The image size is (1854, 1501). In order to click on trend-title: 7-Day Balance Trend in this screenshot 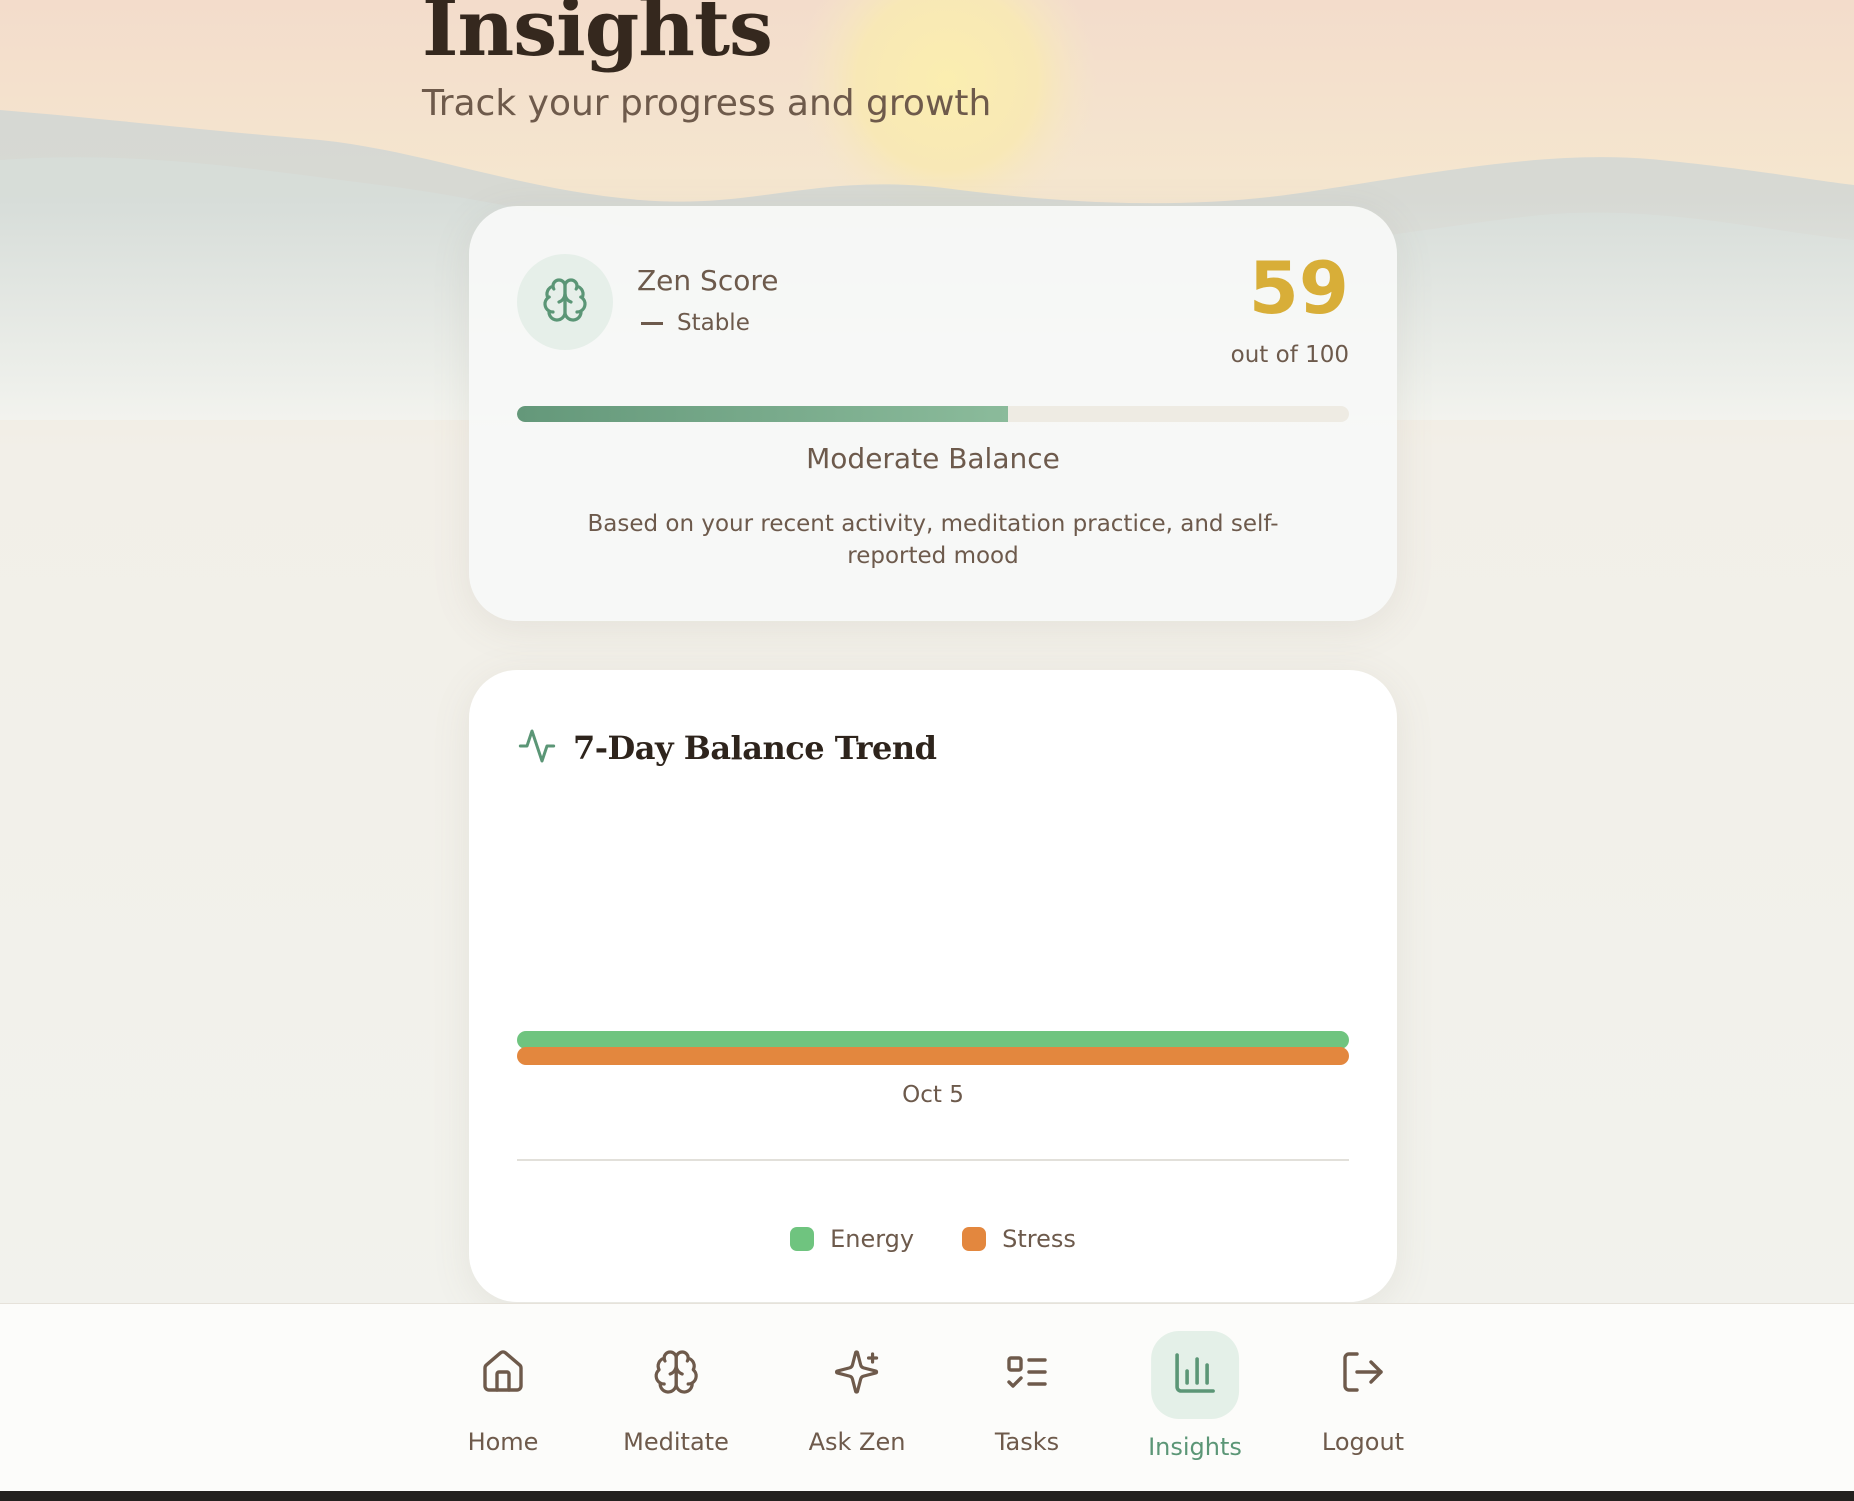, I will do `click(755, 748)`.